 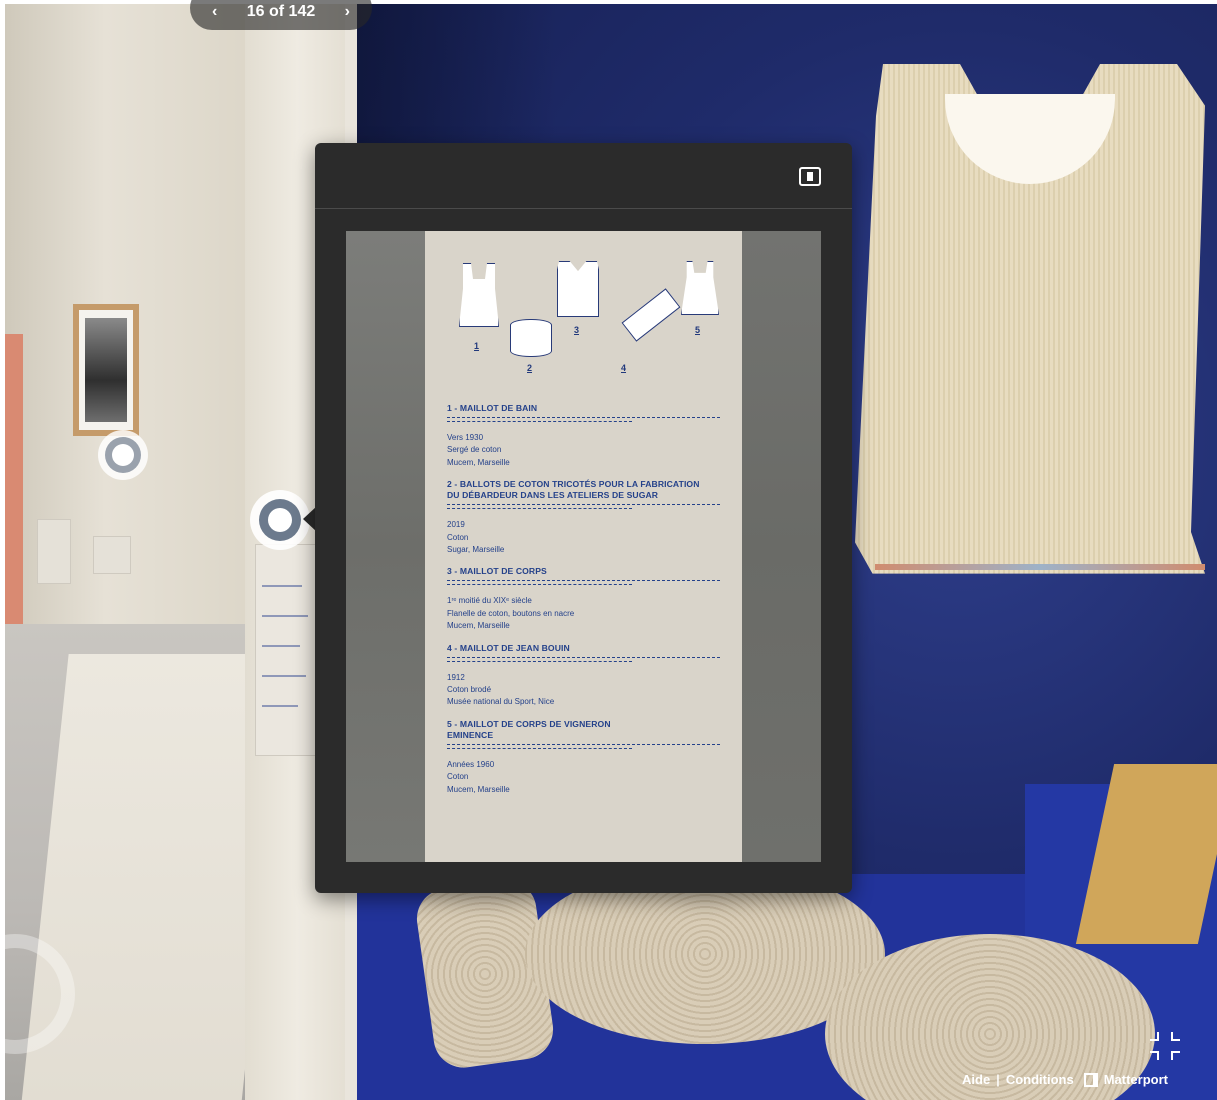 I want to click on undershirt-hem, so click(x=1040, y=567).